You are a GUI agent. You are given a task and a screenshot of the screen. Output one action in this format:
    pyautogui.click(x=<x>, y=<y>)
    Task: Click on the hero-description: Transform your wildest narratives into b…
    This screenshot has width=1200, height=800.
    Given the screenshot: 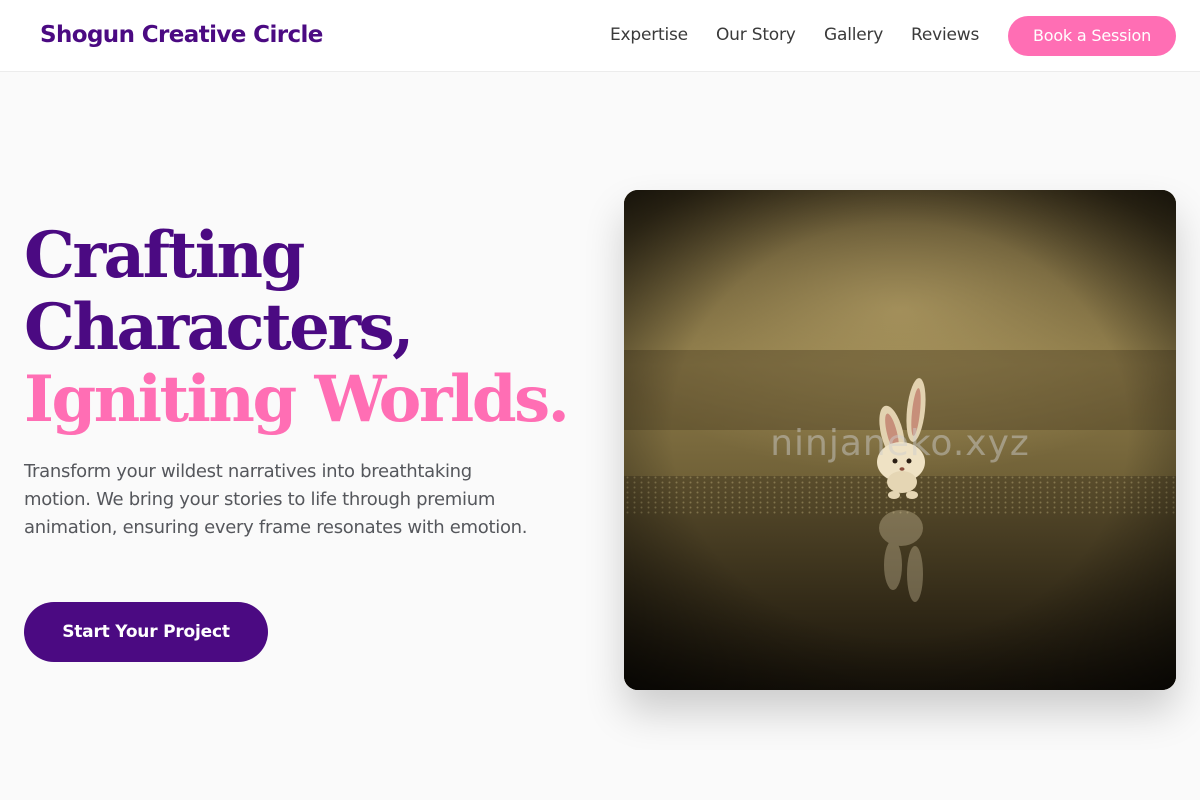 What is the action you would take?
    pyautogui.click(x=276, y=499)
    